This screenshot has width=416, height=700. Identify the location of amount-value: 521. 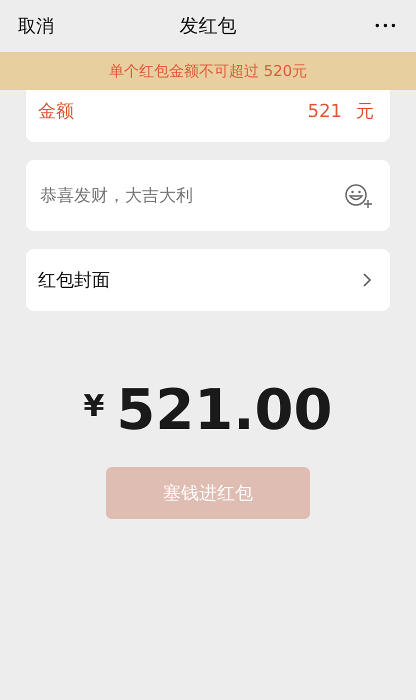
(325, 111).